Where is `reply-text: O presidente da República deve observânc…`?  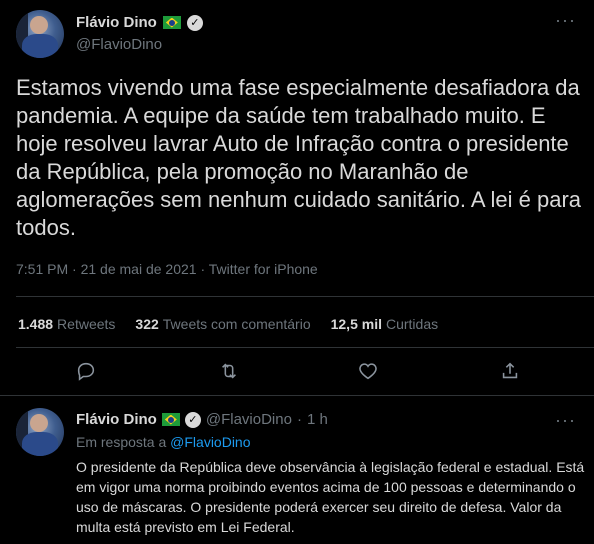
reply-text: O presidente da República deve observânc… is located at coordinates (330, 497).